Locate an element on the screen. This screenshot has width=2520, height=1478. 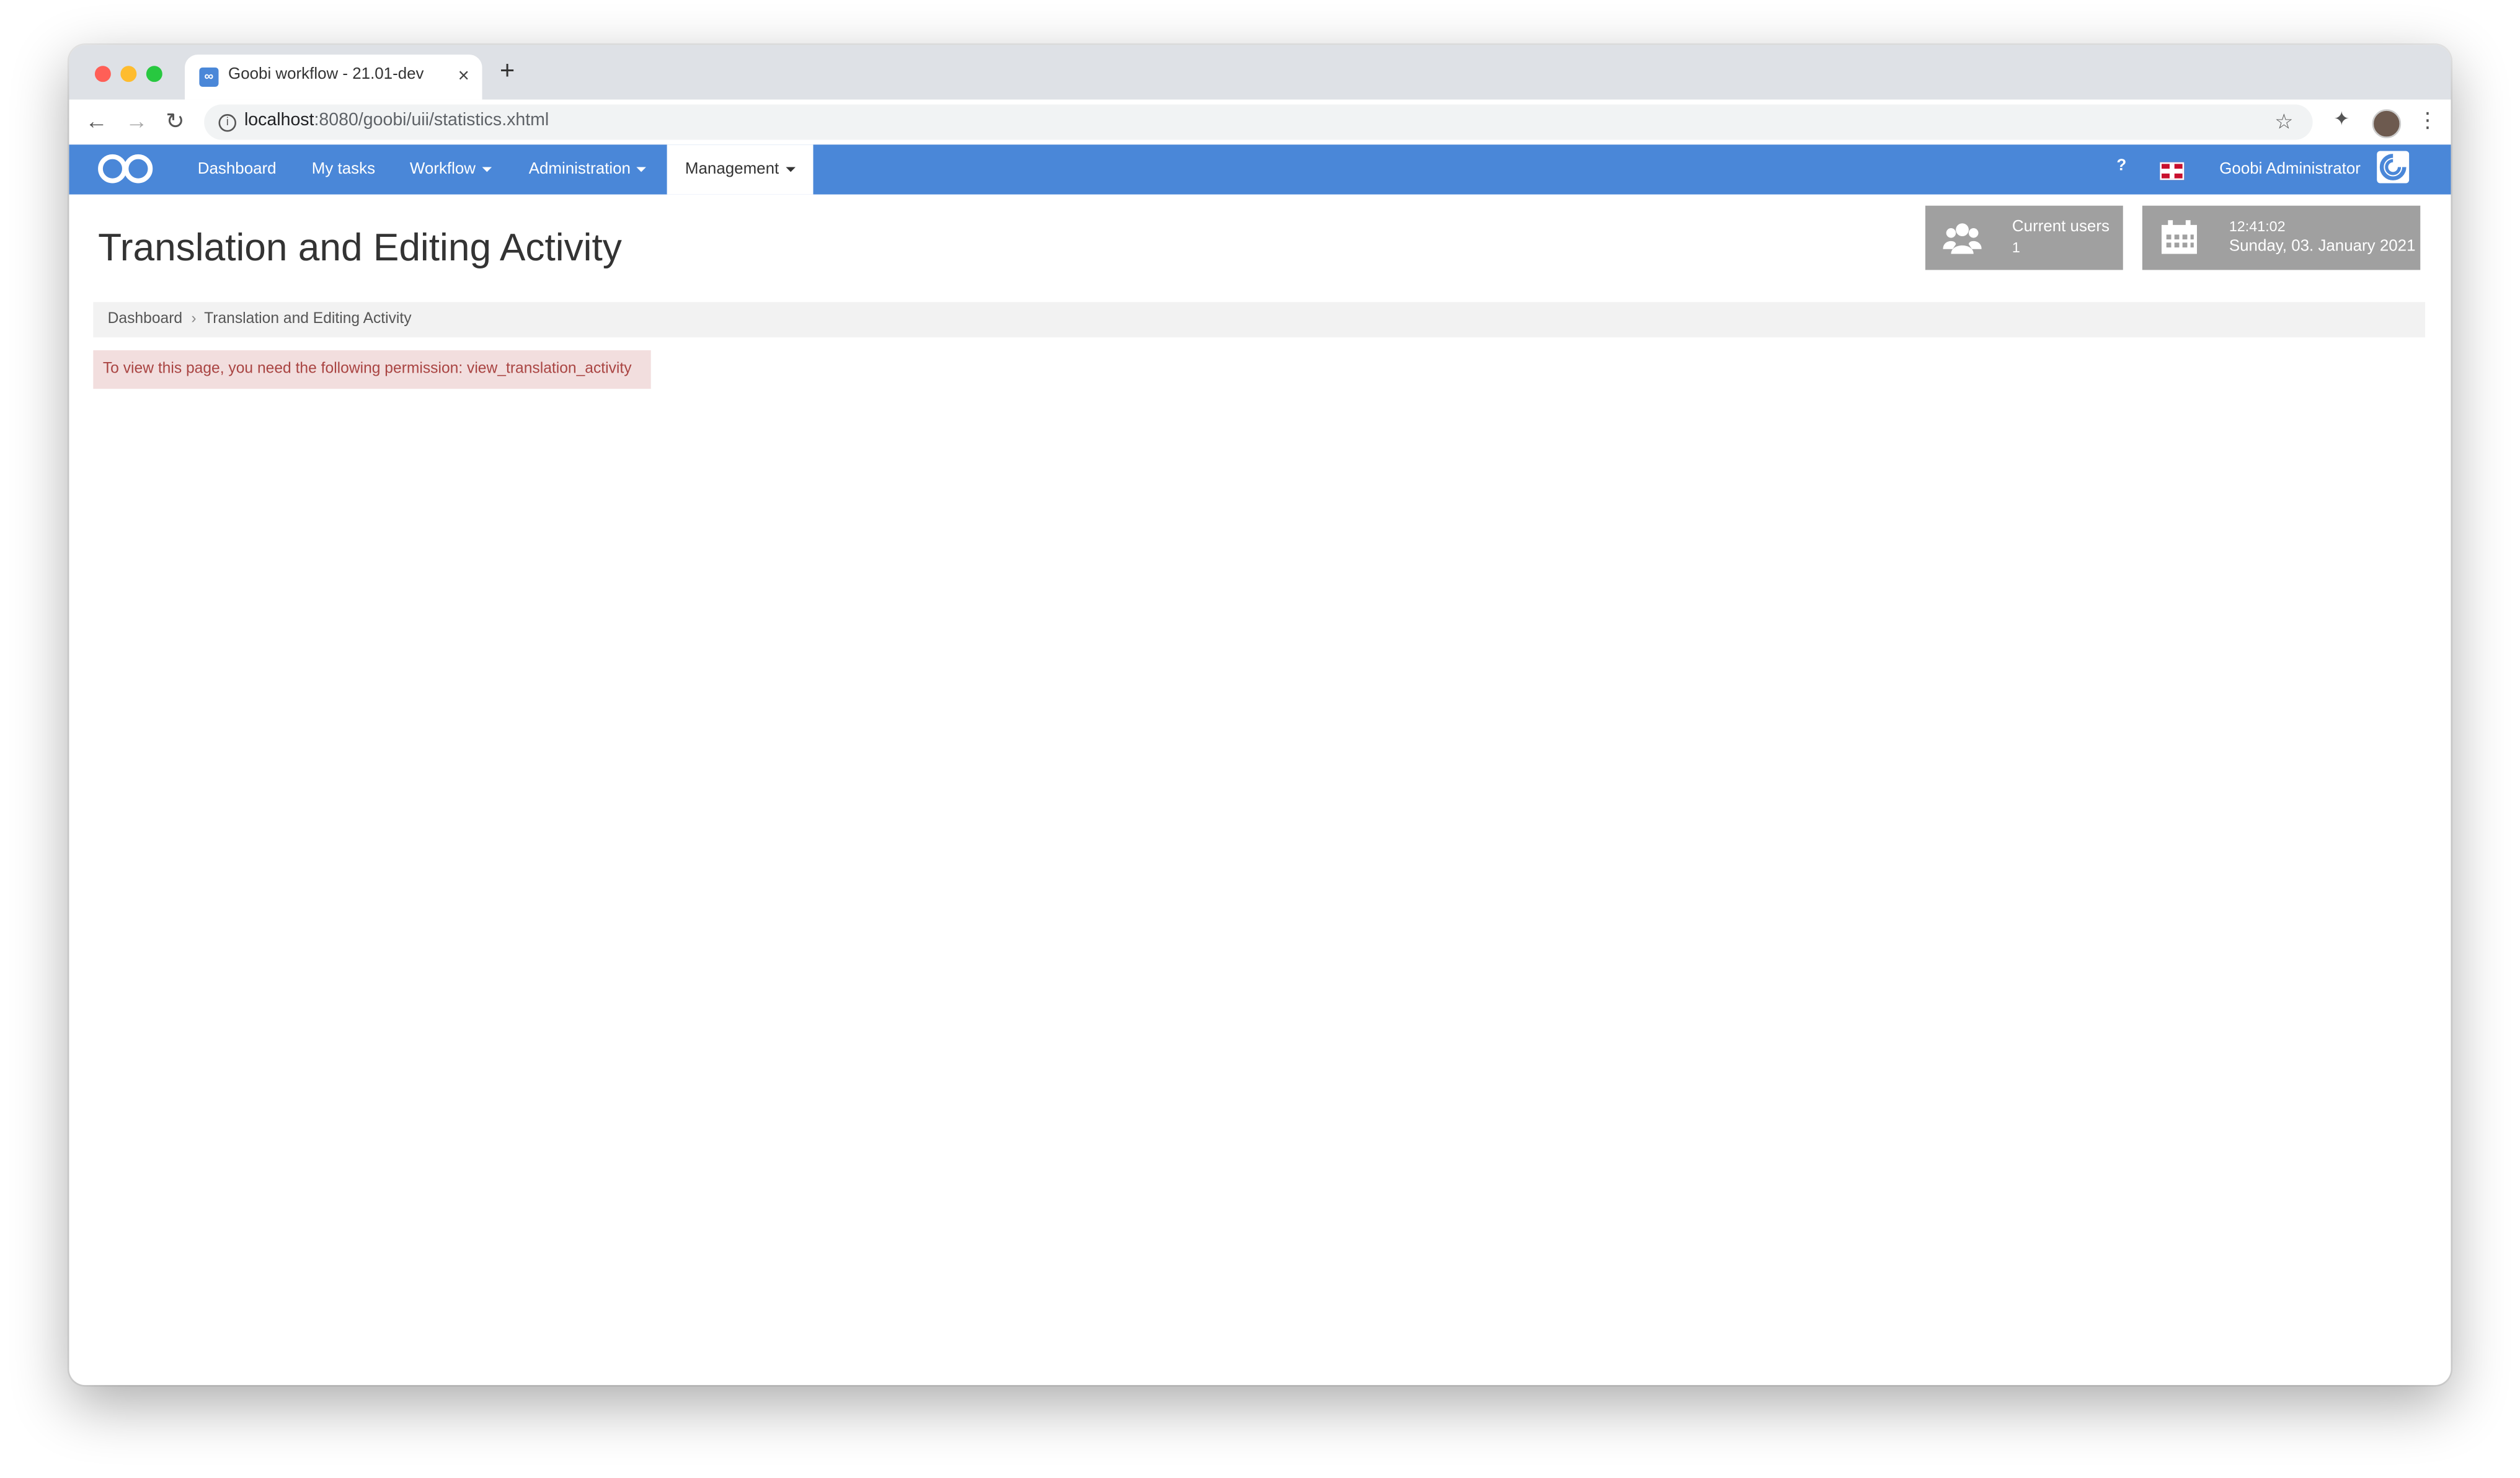
clock-date: Sunday, 03. January 2021 is located at coordinates (2322, 246).